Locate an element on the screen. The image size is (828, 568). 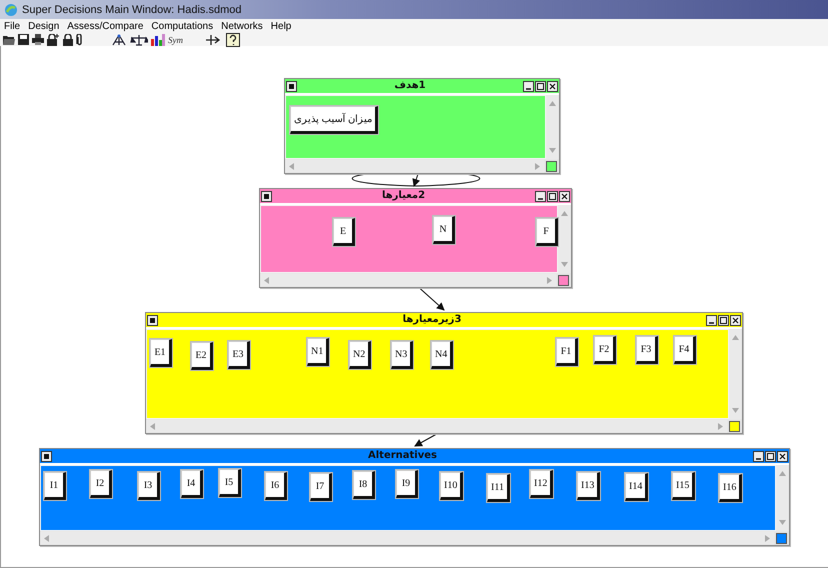
node-button: I16 is located at coordinates (730, 488).